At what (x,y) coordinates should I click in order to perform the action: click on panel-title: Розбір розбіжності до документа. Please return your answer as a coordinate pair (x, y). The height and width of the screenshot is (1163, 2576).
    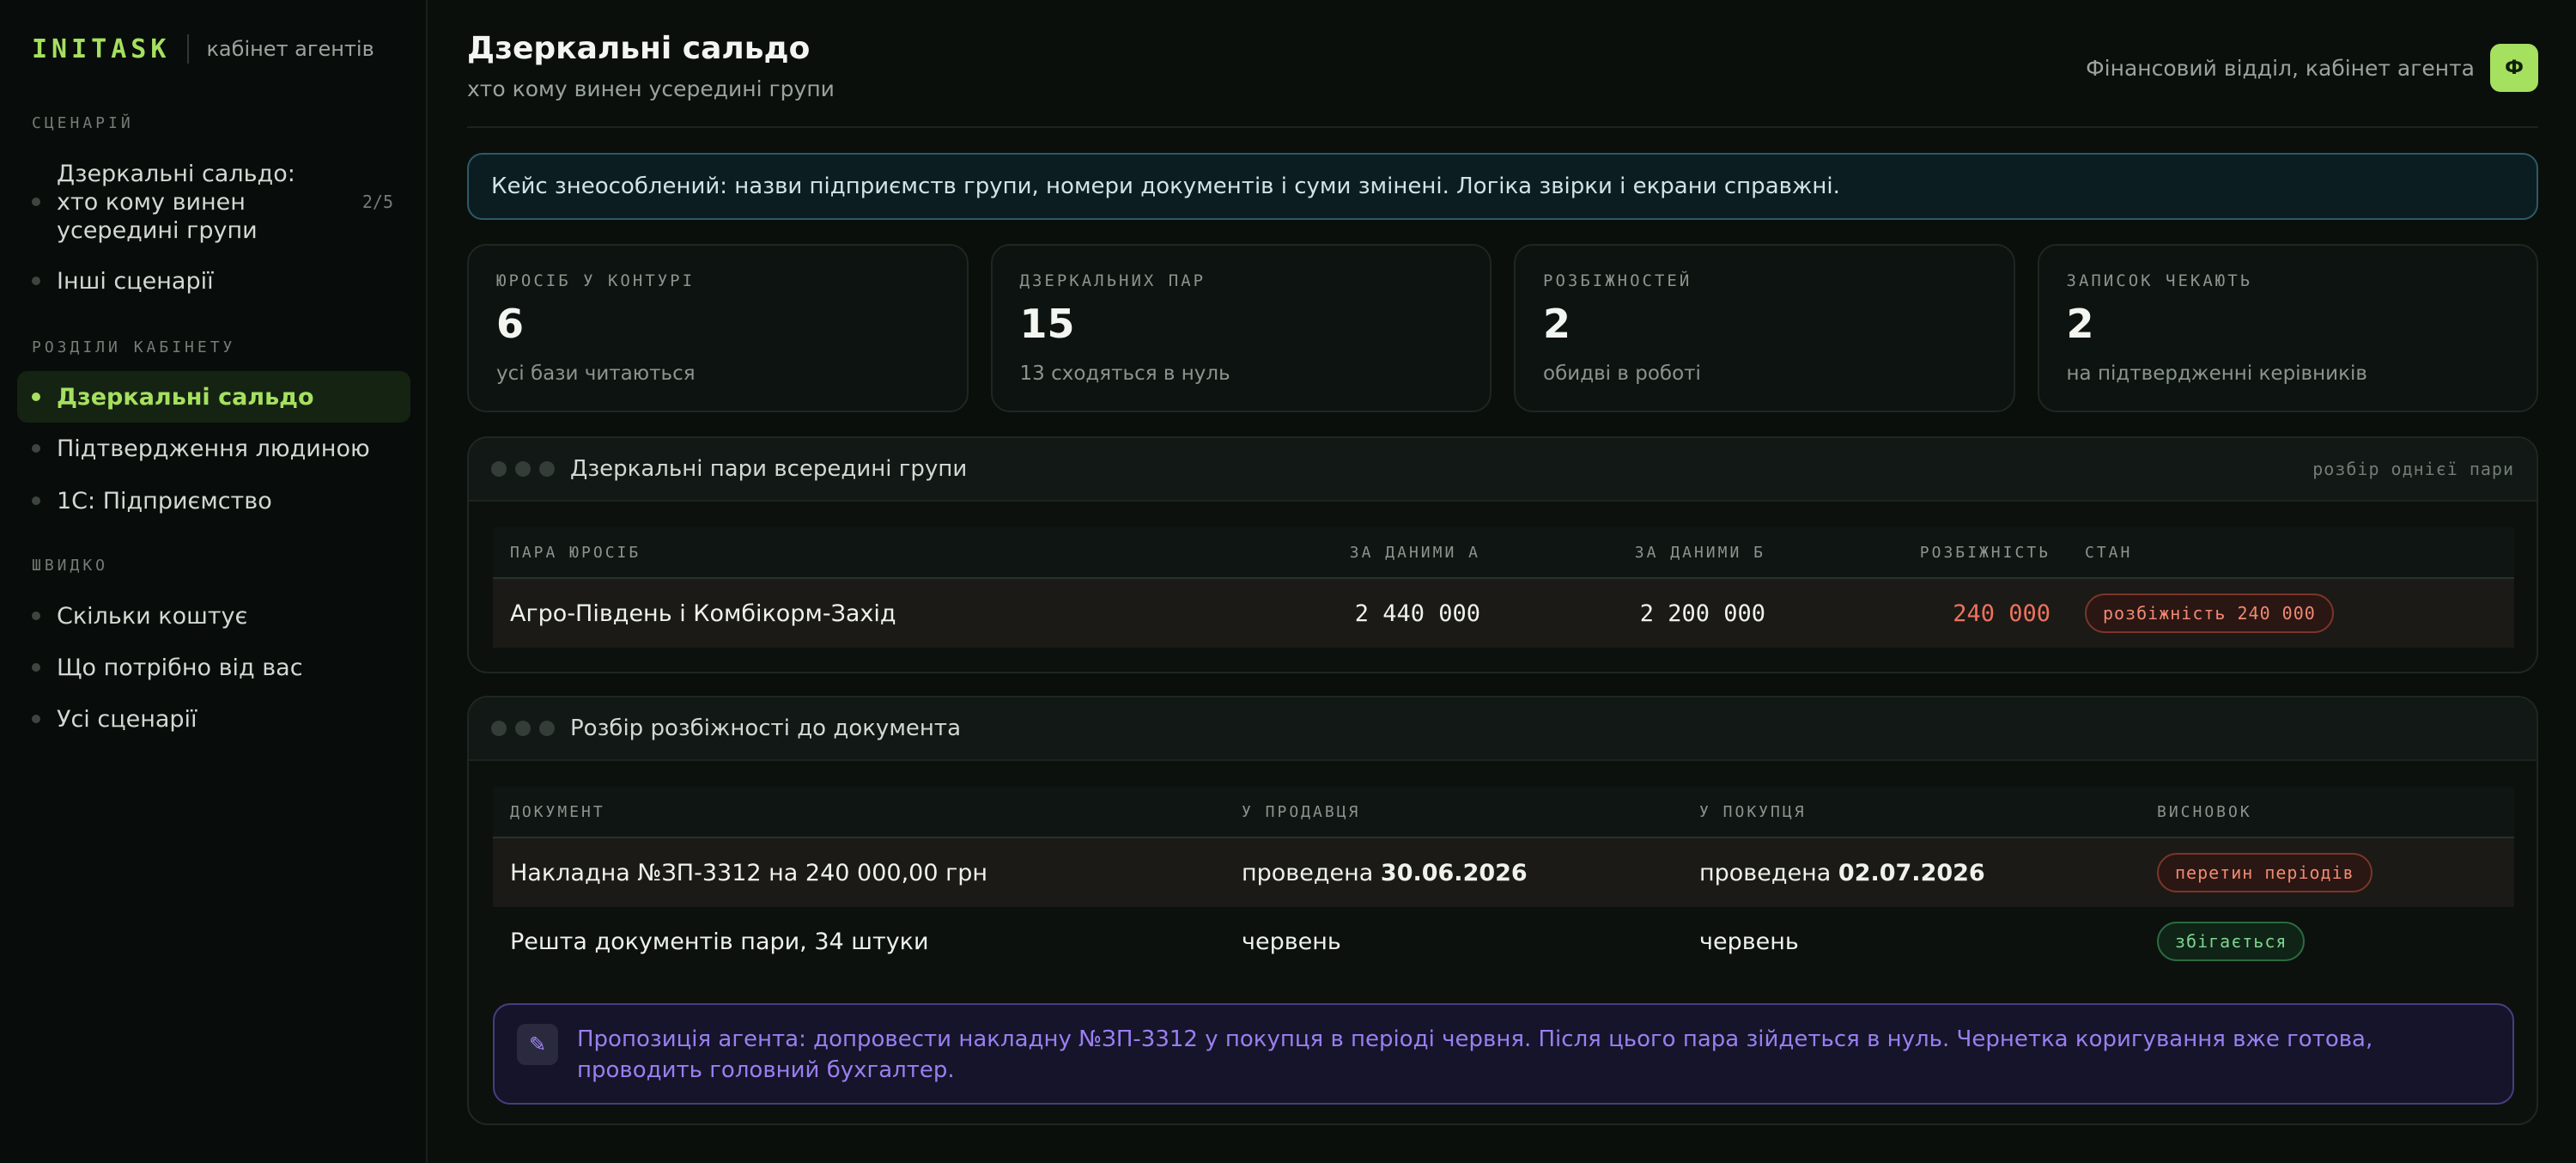
    Looking at the image, I should click on (766, 728).